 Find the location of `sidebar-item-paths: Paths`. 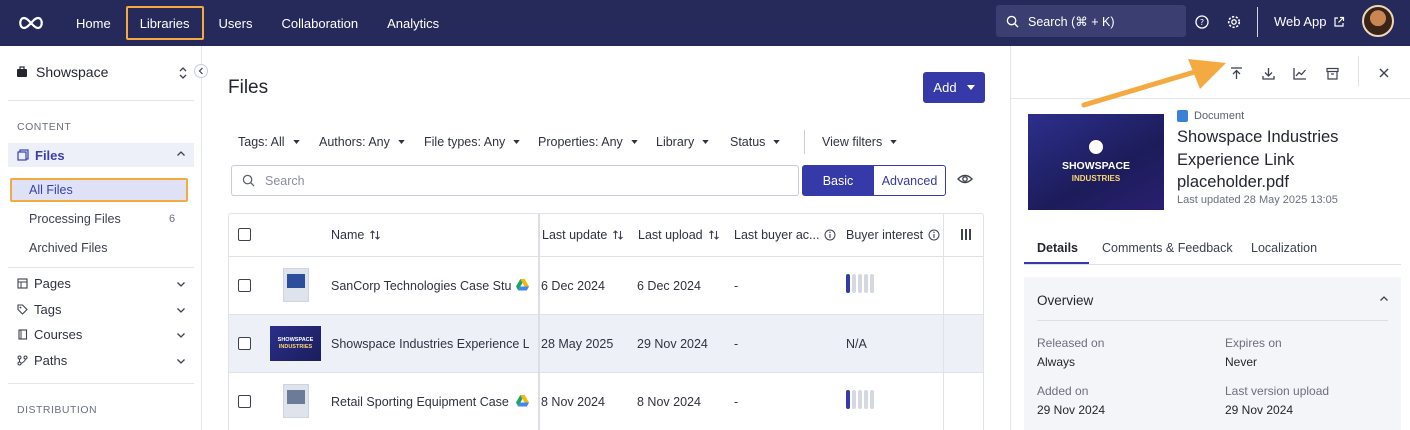

sidebar-item-paths: Paths is located at coordinates (42, 360).